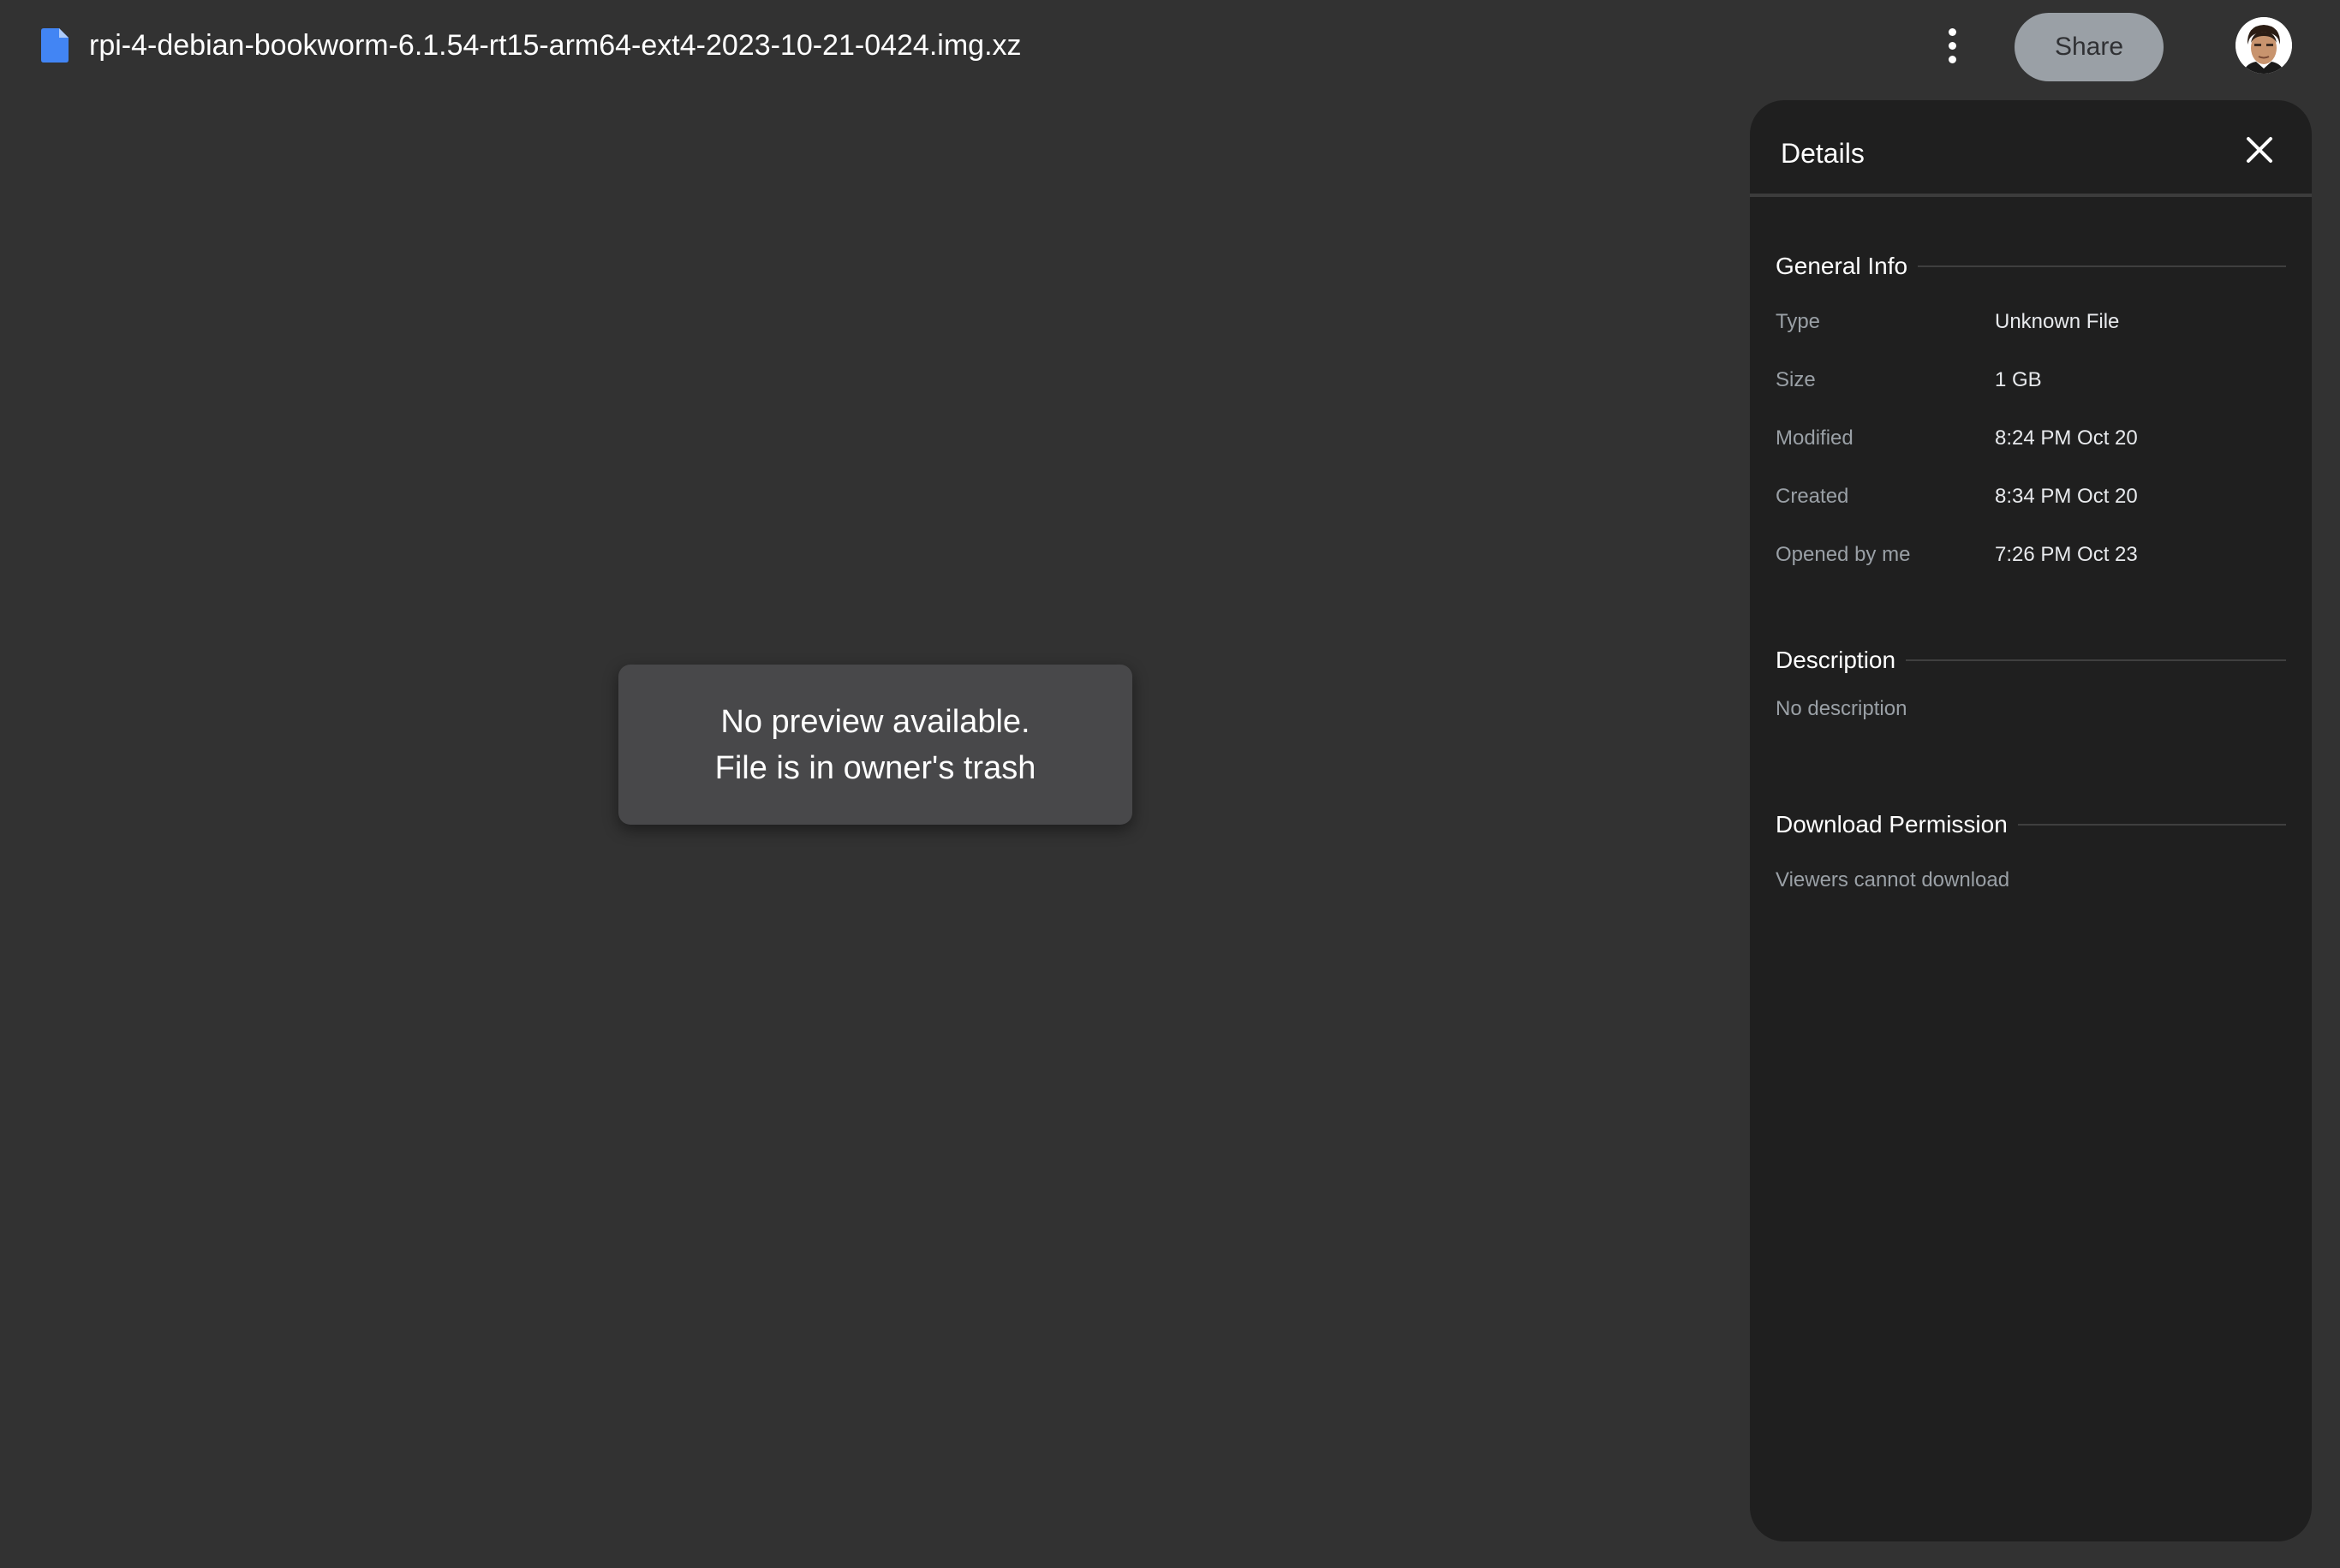 Image resolution: width=2340 pixels, height=1568 pixels. I want to click on close-icon, so click(2260, 150).